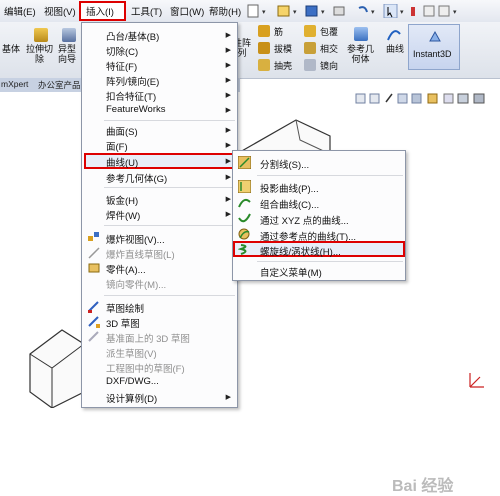 The image size is (500, 496). What do you see at coordinates (310, 31) in the screenshot?
I see `wrap-icon` at bounding box center [310, 31].